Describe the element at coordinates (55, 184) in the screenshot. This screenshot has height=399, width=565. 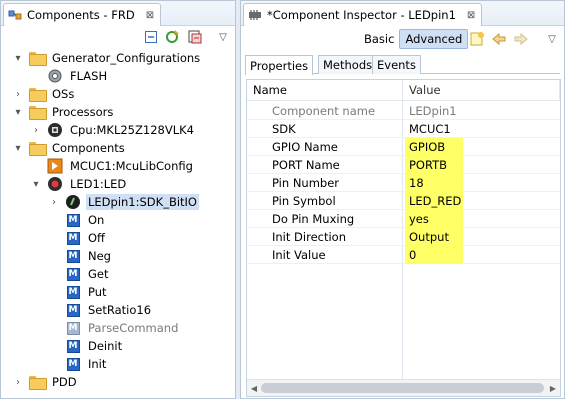
I see `led-icon` at that location.